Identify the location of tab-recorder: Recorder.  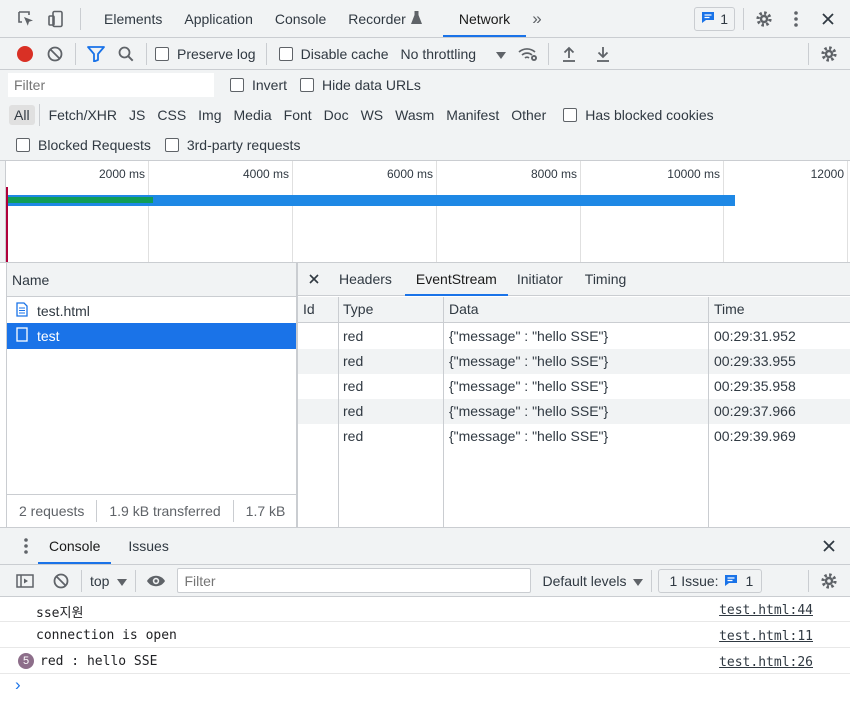
(385, 19).